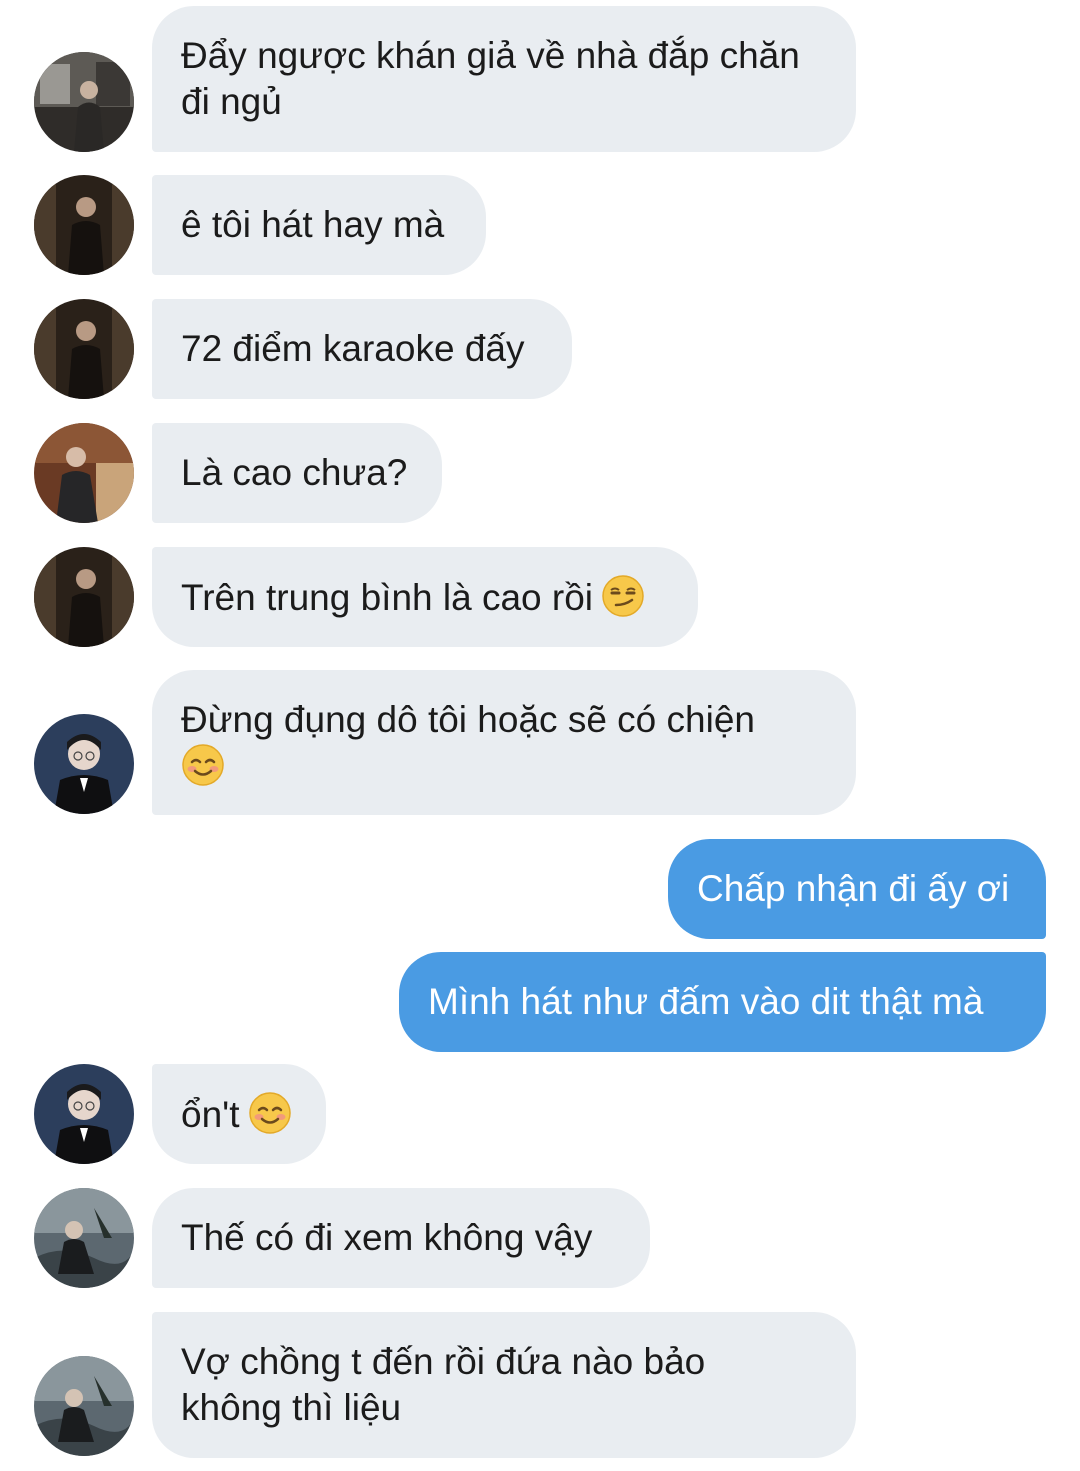  What do you see at coordinates (468, 719) in the screenshot?
I see `message-text: Đừng đụng dô tôi hoặc sẽ có chiện` at bounding box center [468, 719].